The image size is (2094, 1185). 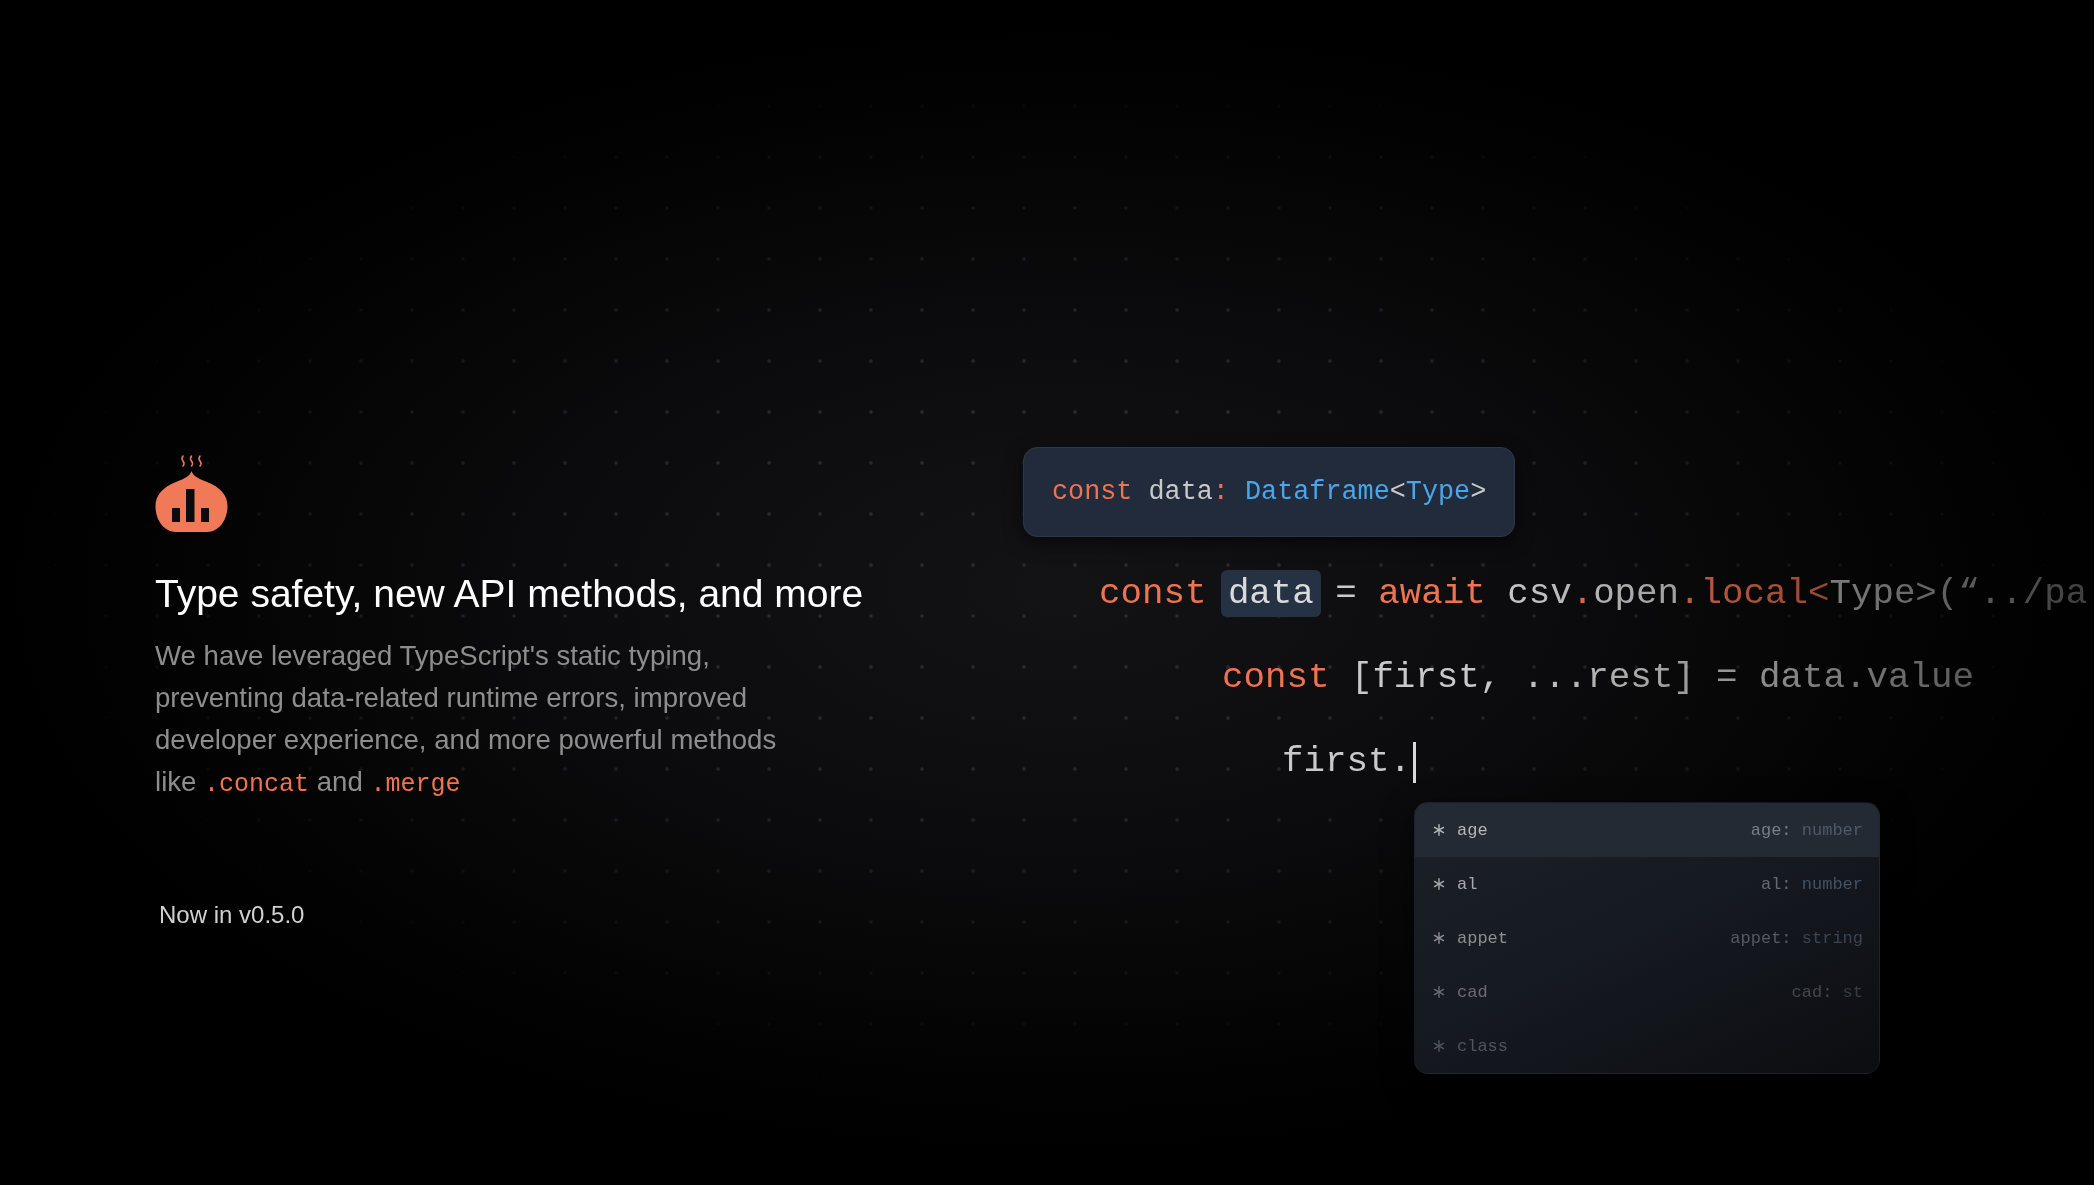 I want to click on suggestion-label: appet, so click(x=1482, y=938).